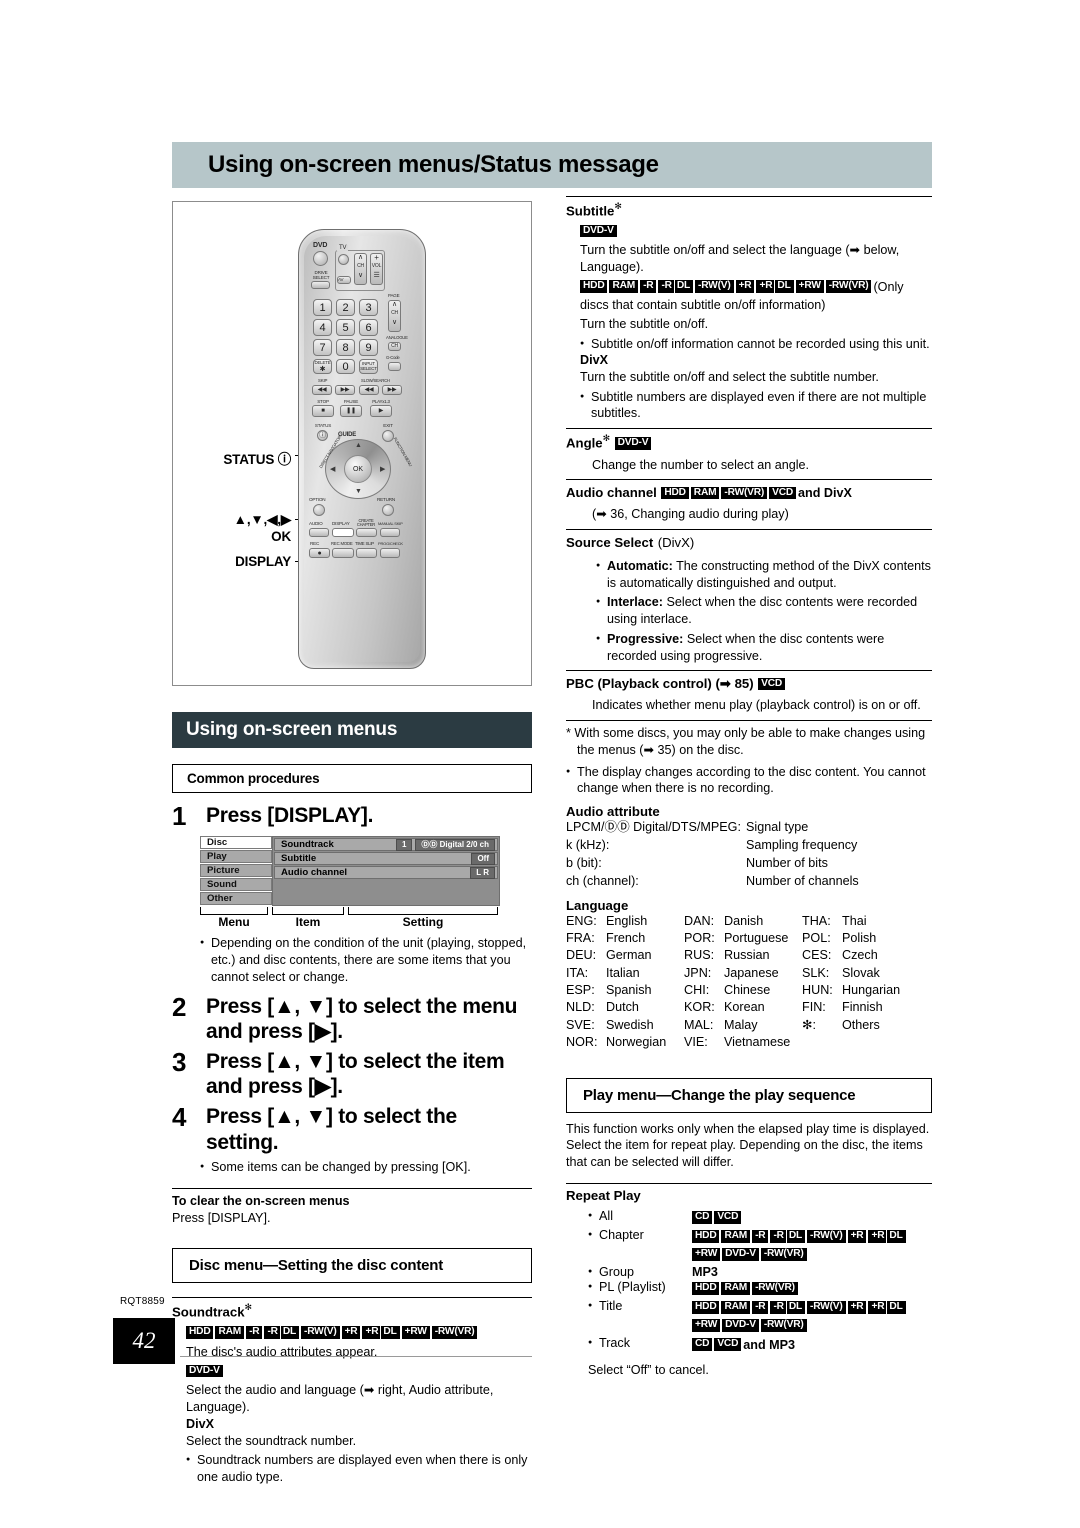 The width and height of the screenshot is (1080, 1528). Describe the element at coordinates (352, 1298) in the screenshot. I see `divider-soundtrack` at that location.